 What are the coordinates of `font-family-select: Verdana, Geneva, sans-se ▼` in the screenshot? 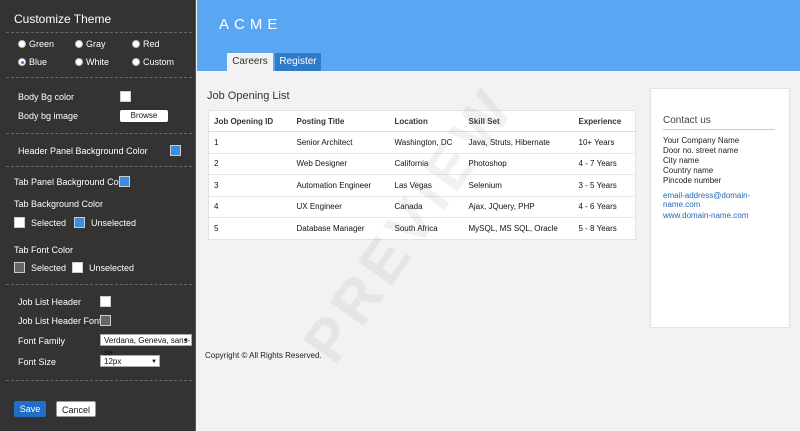 It's located at (146, 345).